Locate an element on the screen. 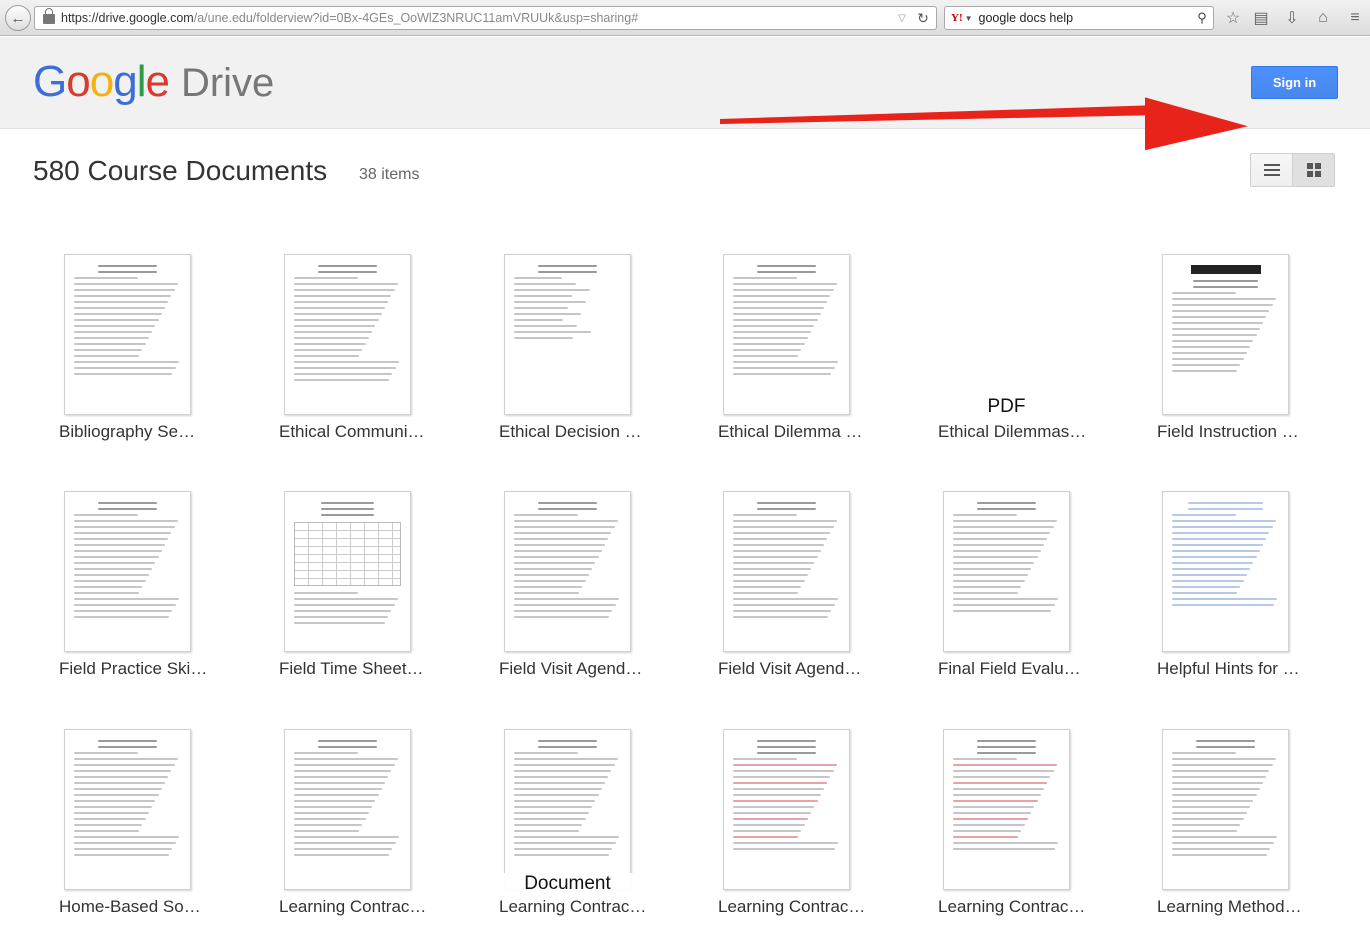 The width and height of the screenshot is (1370, 935). search-icon: ⚲ is located at coordinates (1202, 18).